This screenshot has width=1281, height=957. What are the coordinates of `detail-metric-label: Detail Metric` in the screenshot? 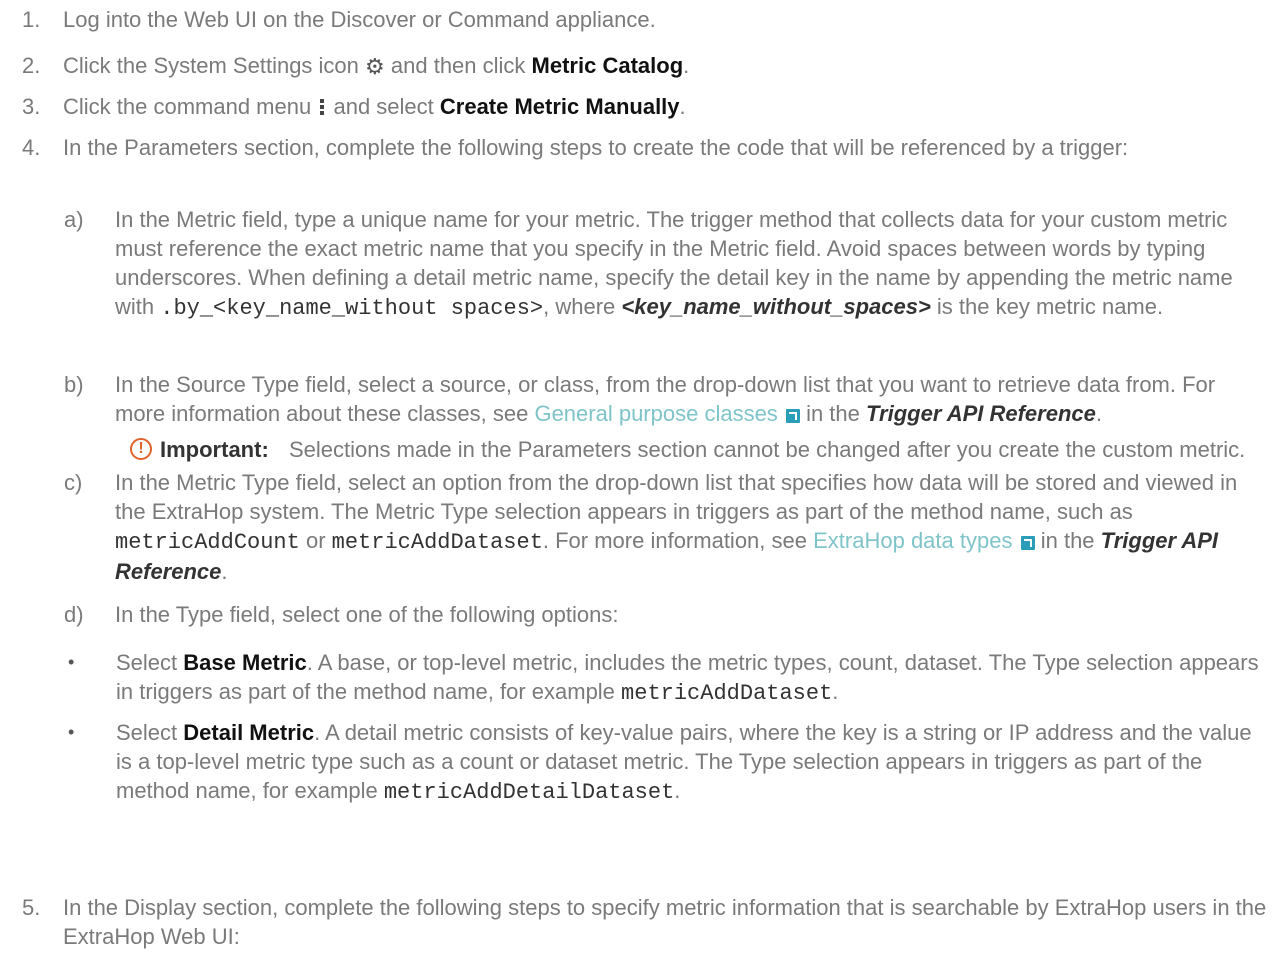 It's located at (249, 732).